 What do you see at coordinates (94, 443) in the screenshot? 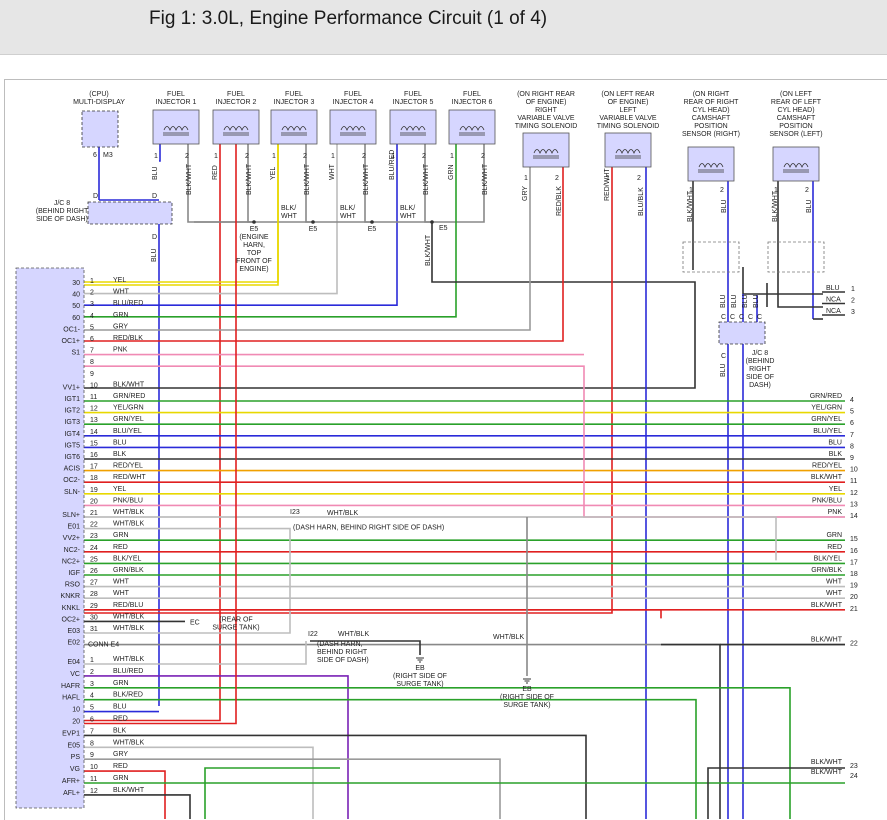
I see `ecm-pin: 15` at bounding box center [94, 443].